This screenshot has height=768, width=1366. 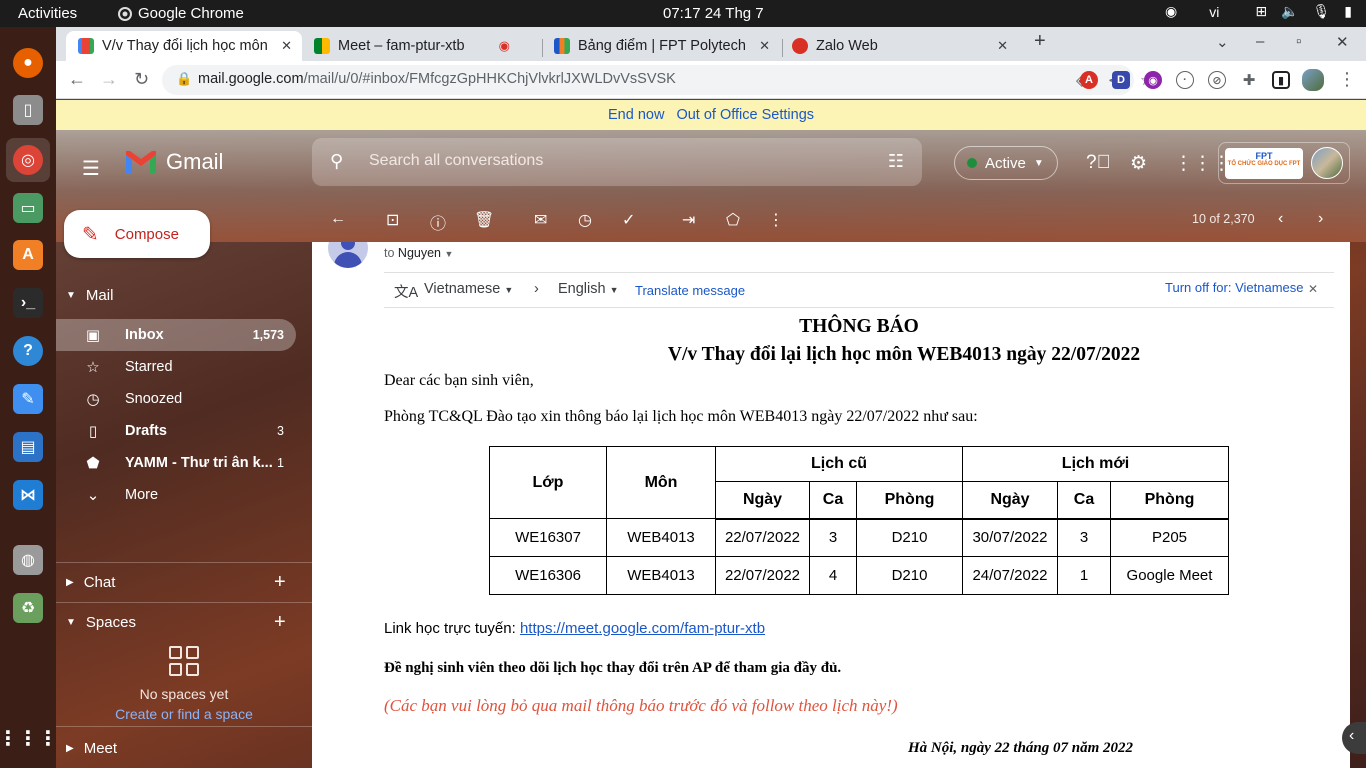 What do you see at coordinates (184, 79) in the screenshot?
I see `lock-icon: 🔒` at bounding box center [184, 79].